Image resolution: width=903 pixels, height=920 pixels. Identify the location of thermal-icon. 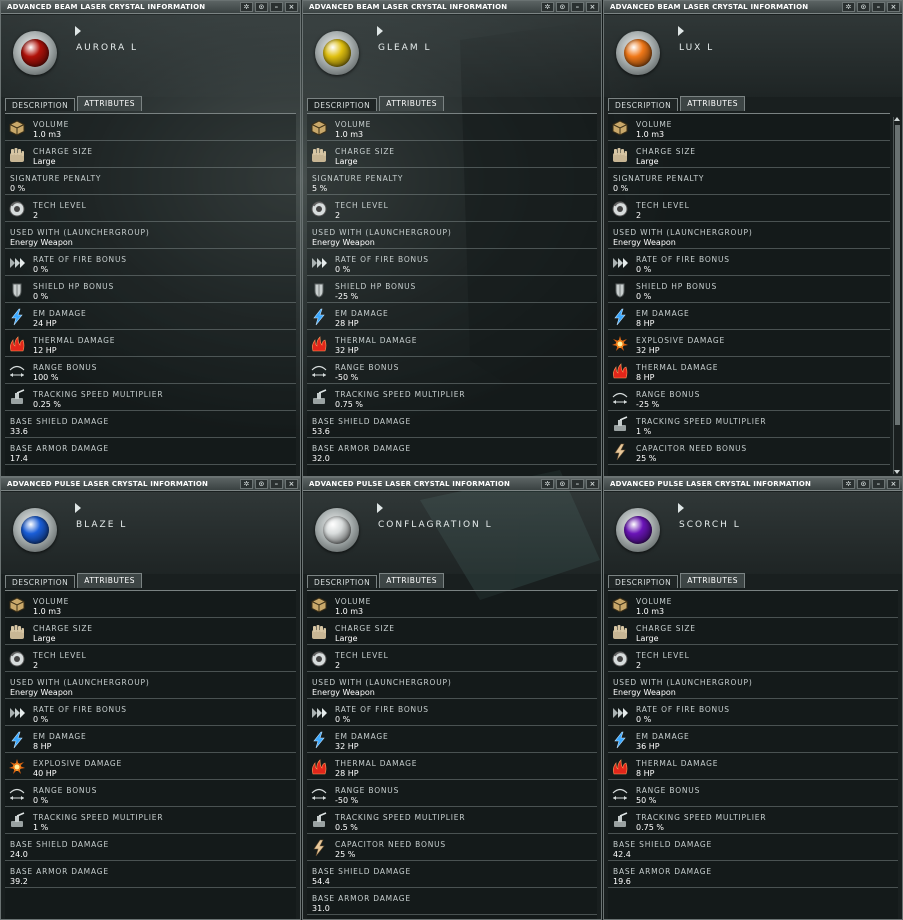
(319, 344).